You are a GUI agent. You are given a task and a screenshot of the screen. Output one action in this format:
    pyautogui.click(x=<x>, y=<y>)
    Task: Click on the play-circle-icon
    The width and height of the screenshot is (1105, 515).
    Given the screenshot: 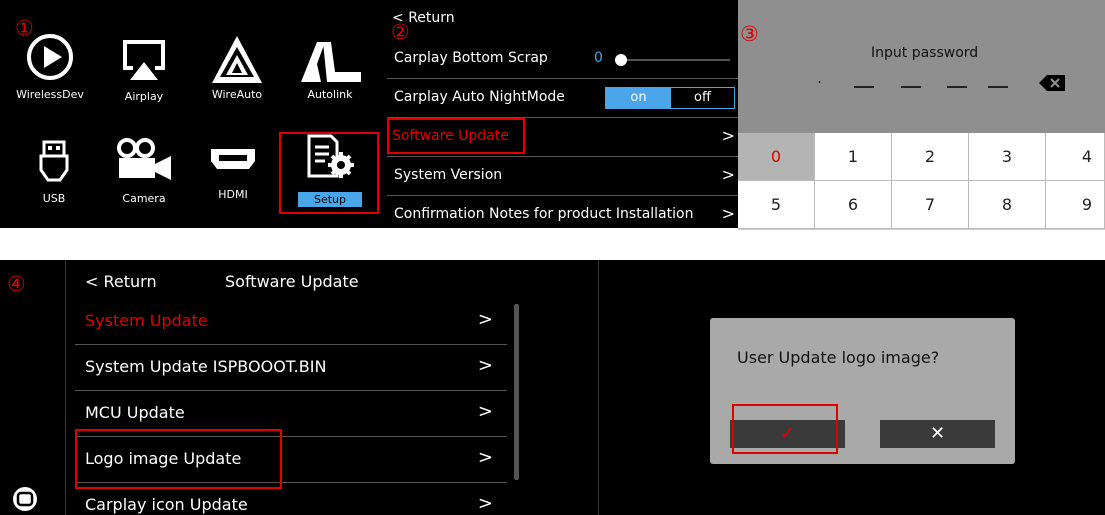 What is the action you would take?
    pyautogui.click(x=50, y=57)
    